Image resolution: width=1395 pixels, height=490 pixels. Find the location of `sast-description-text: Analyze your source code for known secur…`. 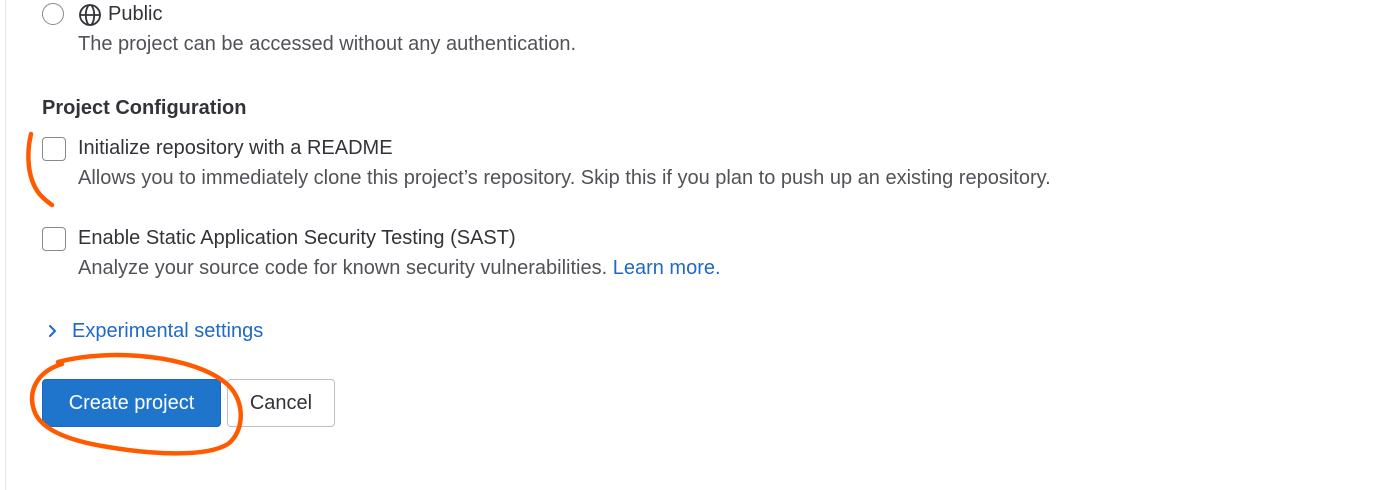

sast-description-text: Analyze your source code for known secur… is located at coordinates (343, 268).